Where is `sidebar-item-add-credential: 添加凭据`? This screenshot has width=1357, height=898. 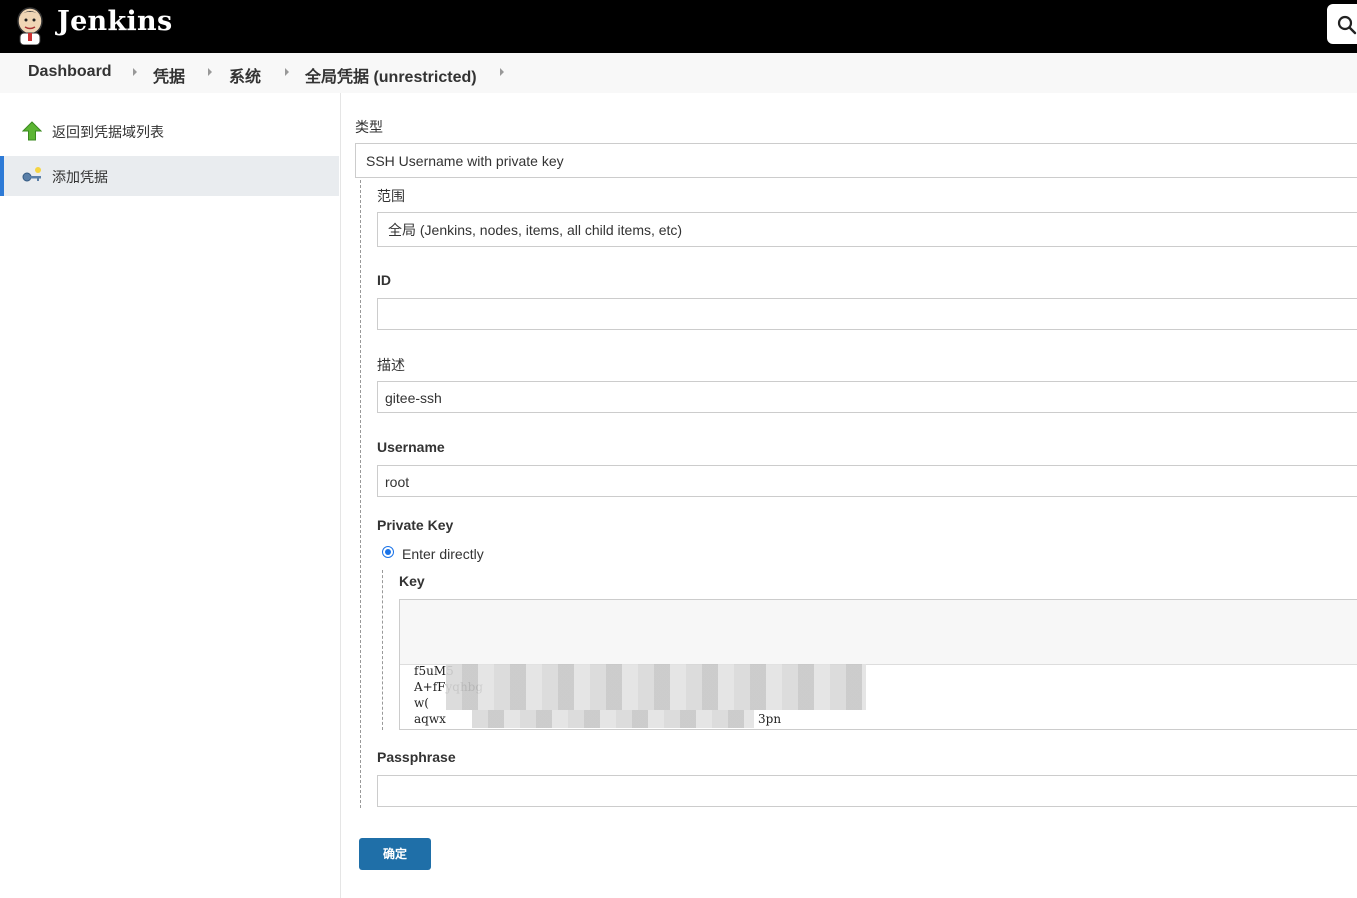
sidebar-item-add-credential: 添加凭据 is located at coordinates (169, 176).